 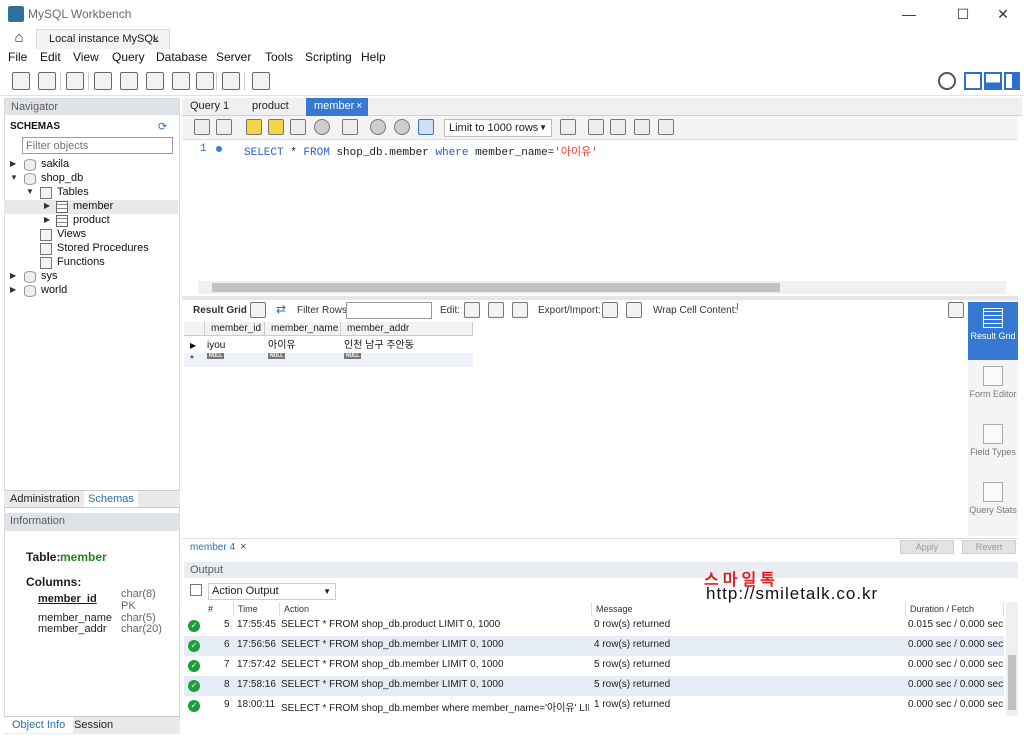 I want to click on tab-member-4: member 4, so click(x=212, y=547).